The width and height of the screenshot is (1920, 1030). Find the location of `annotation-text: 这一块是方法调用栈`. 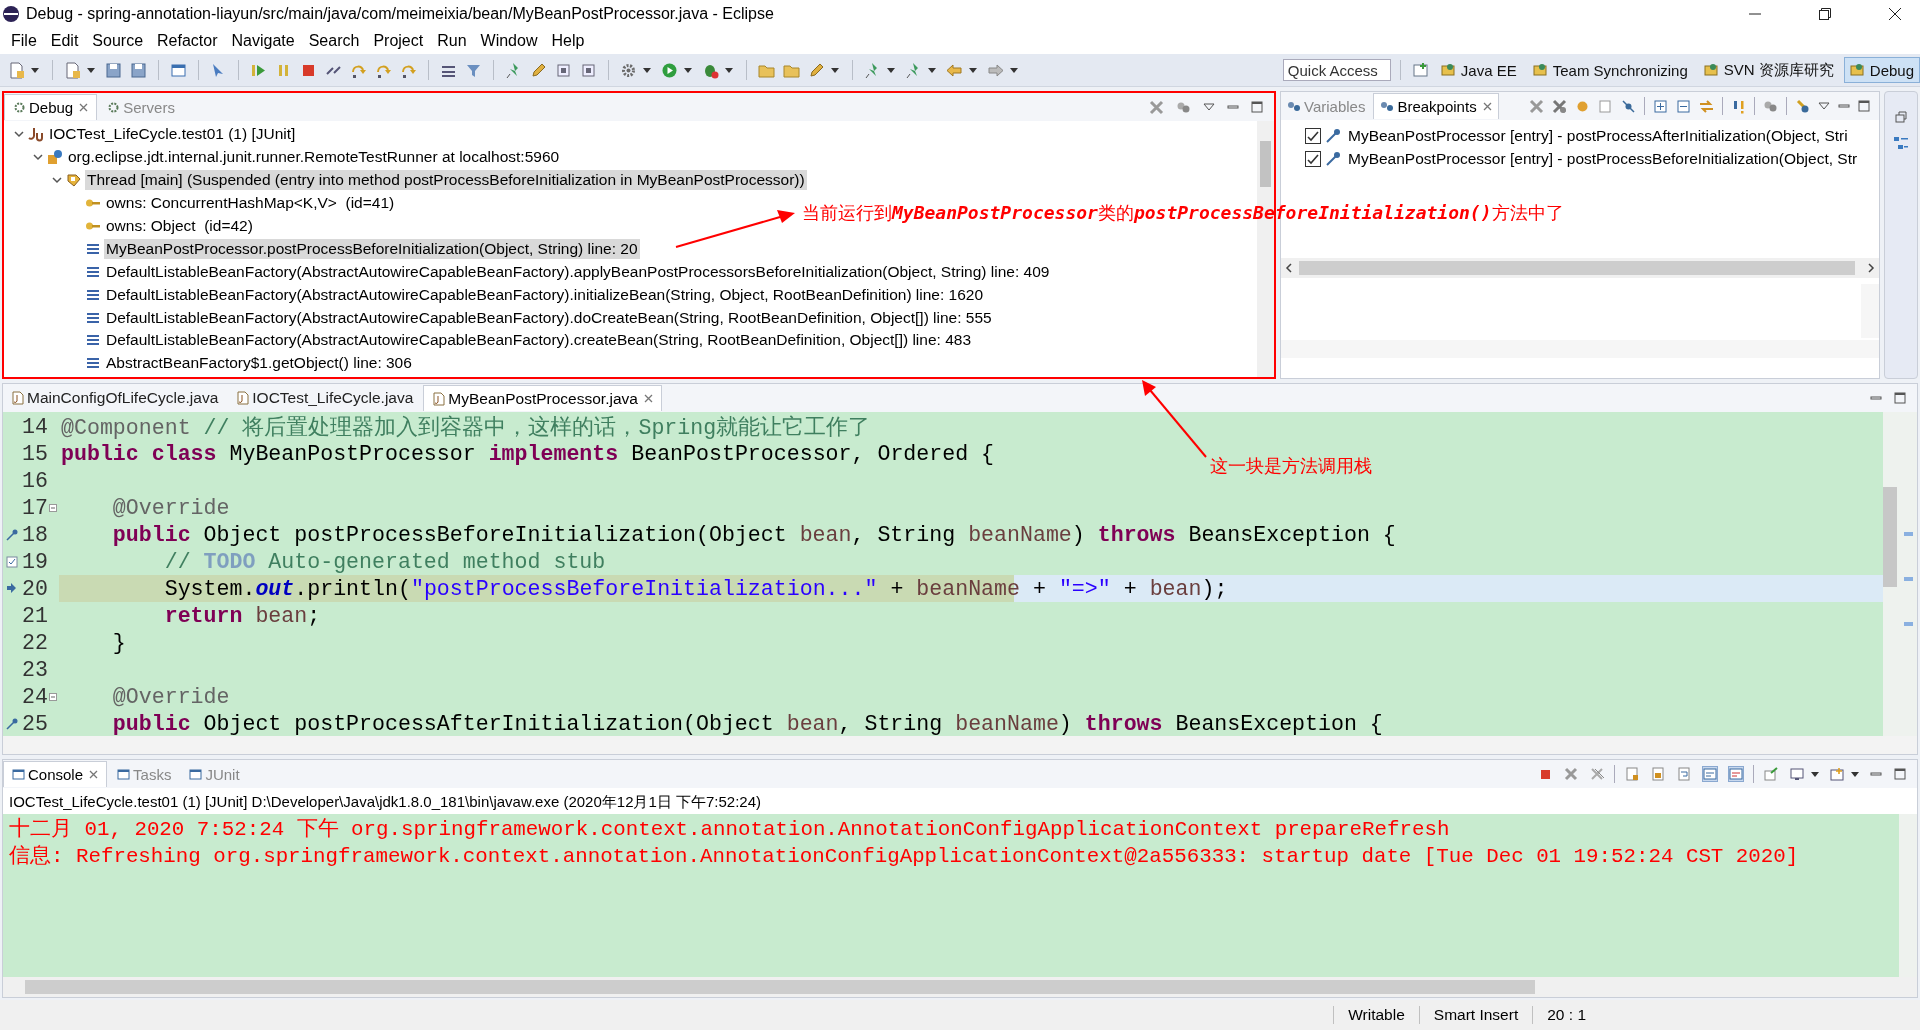

annotation-text: 这一块是方法调用栈 is located at coordinates (1291, 466).